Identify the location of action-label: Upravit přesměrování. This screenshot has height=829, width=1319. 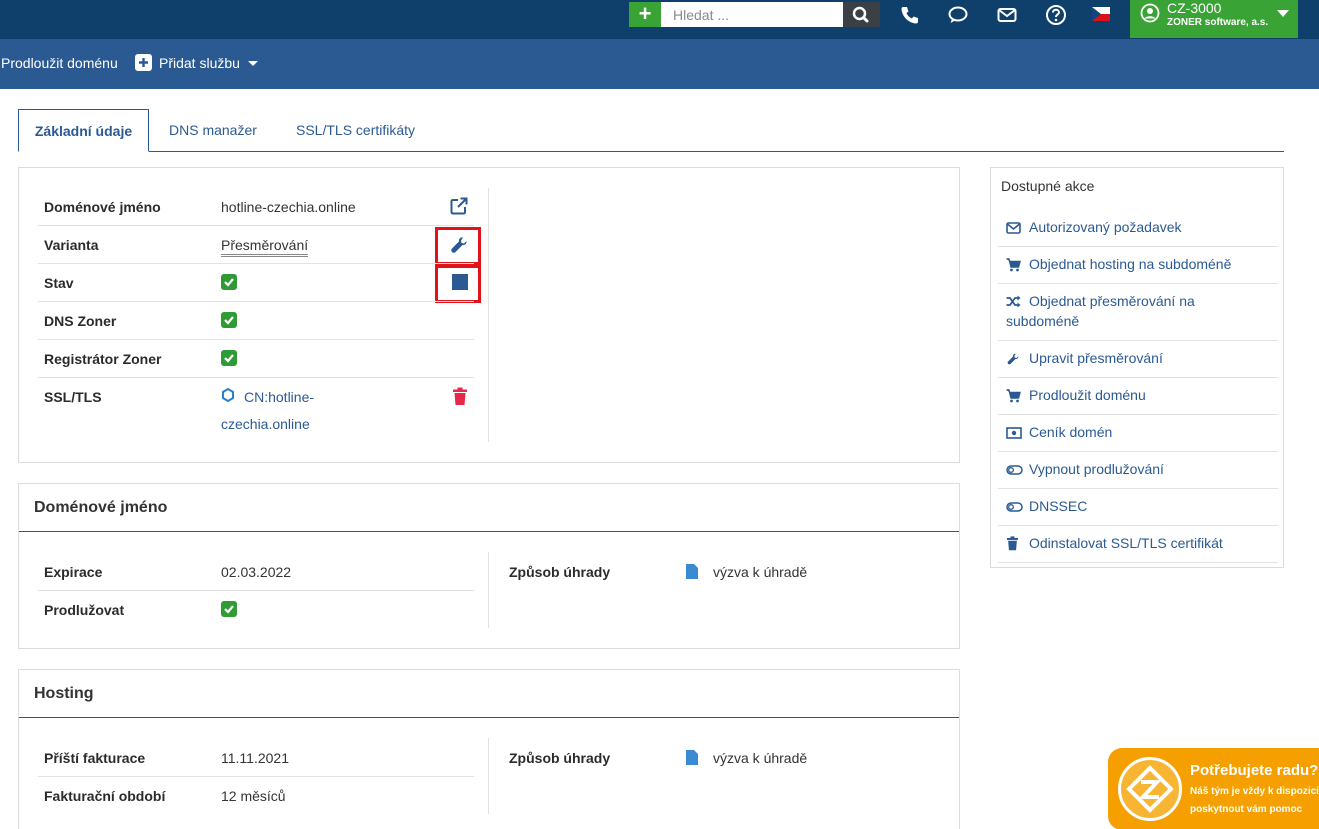
(1096, 358).